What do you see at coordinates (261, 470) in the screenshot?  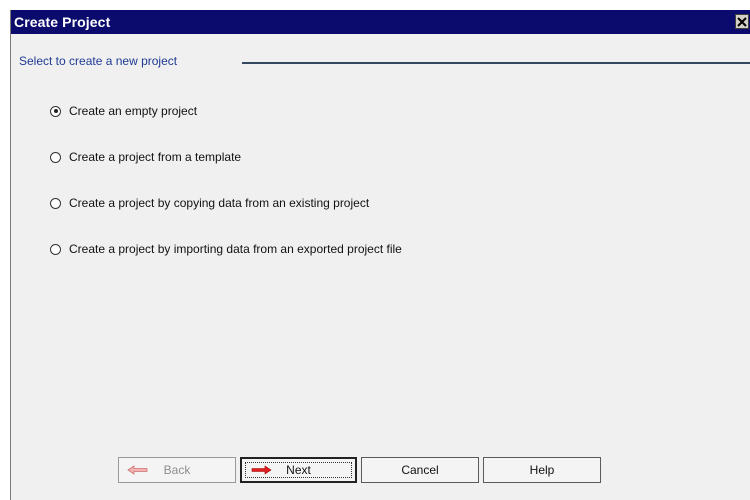 I see `right-arrow-icon` at bounding box center [261, 470].